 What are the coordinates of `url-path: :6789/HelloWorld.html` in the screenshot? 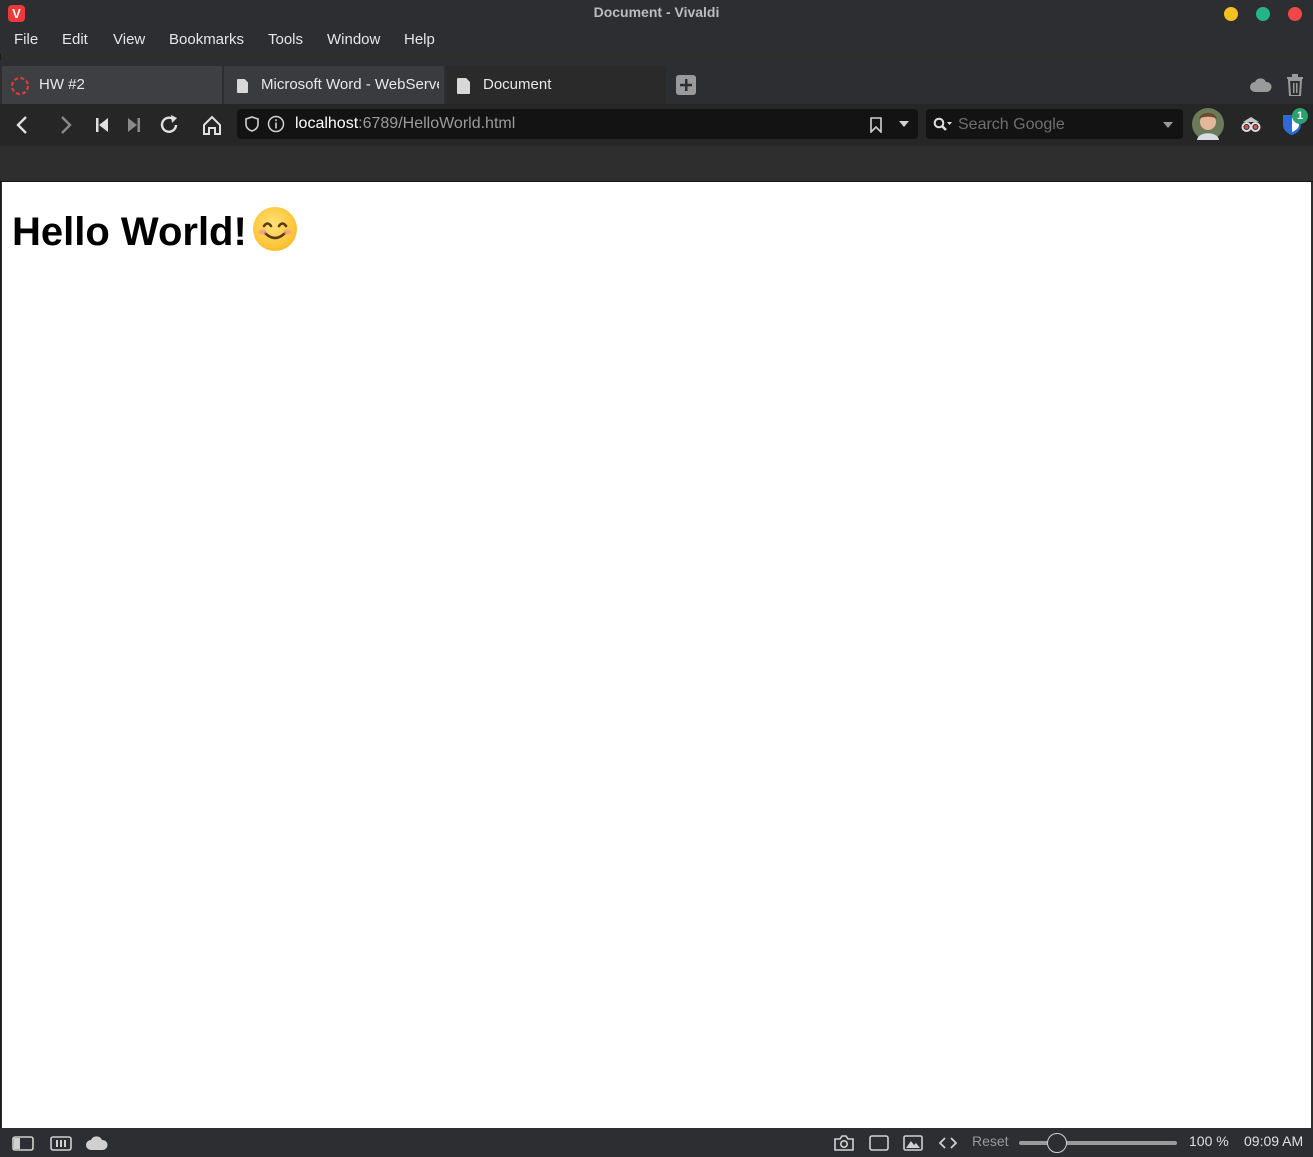 It's located at (437, 123).